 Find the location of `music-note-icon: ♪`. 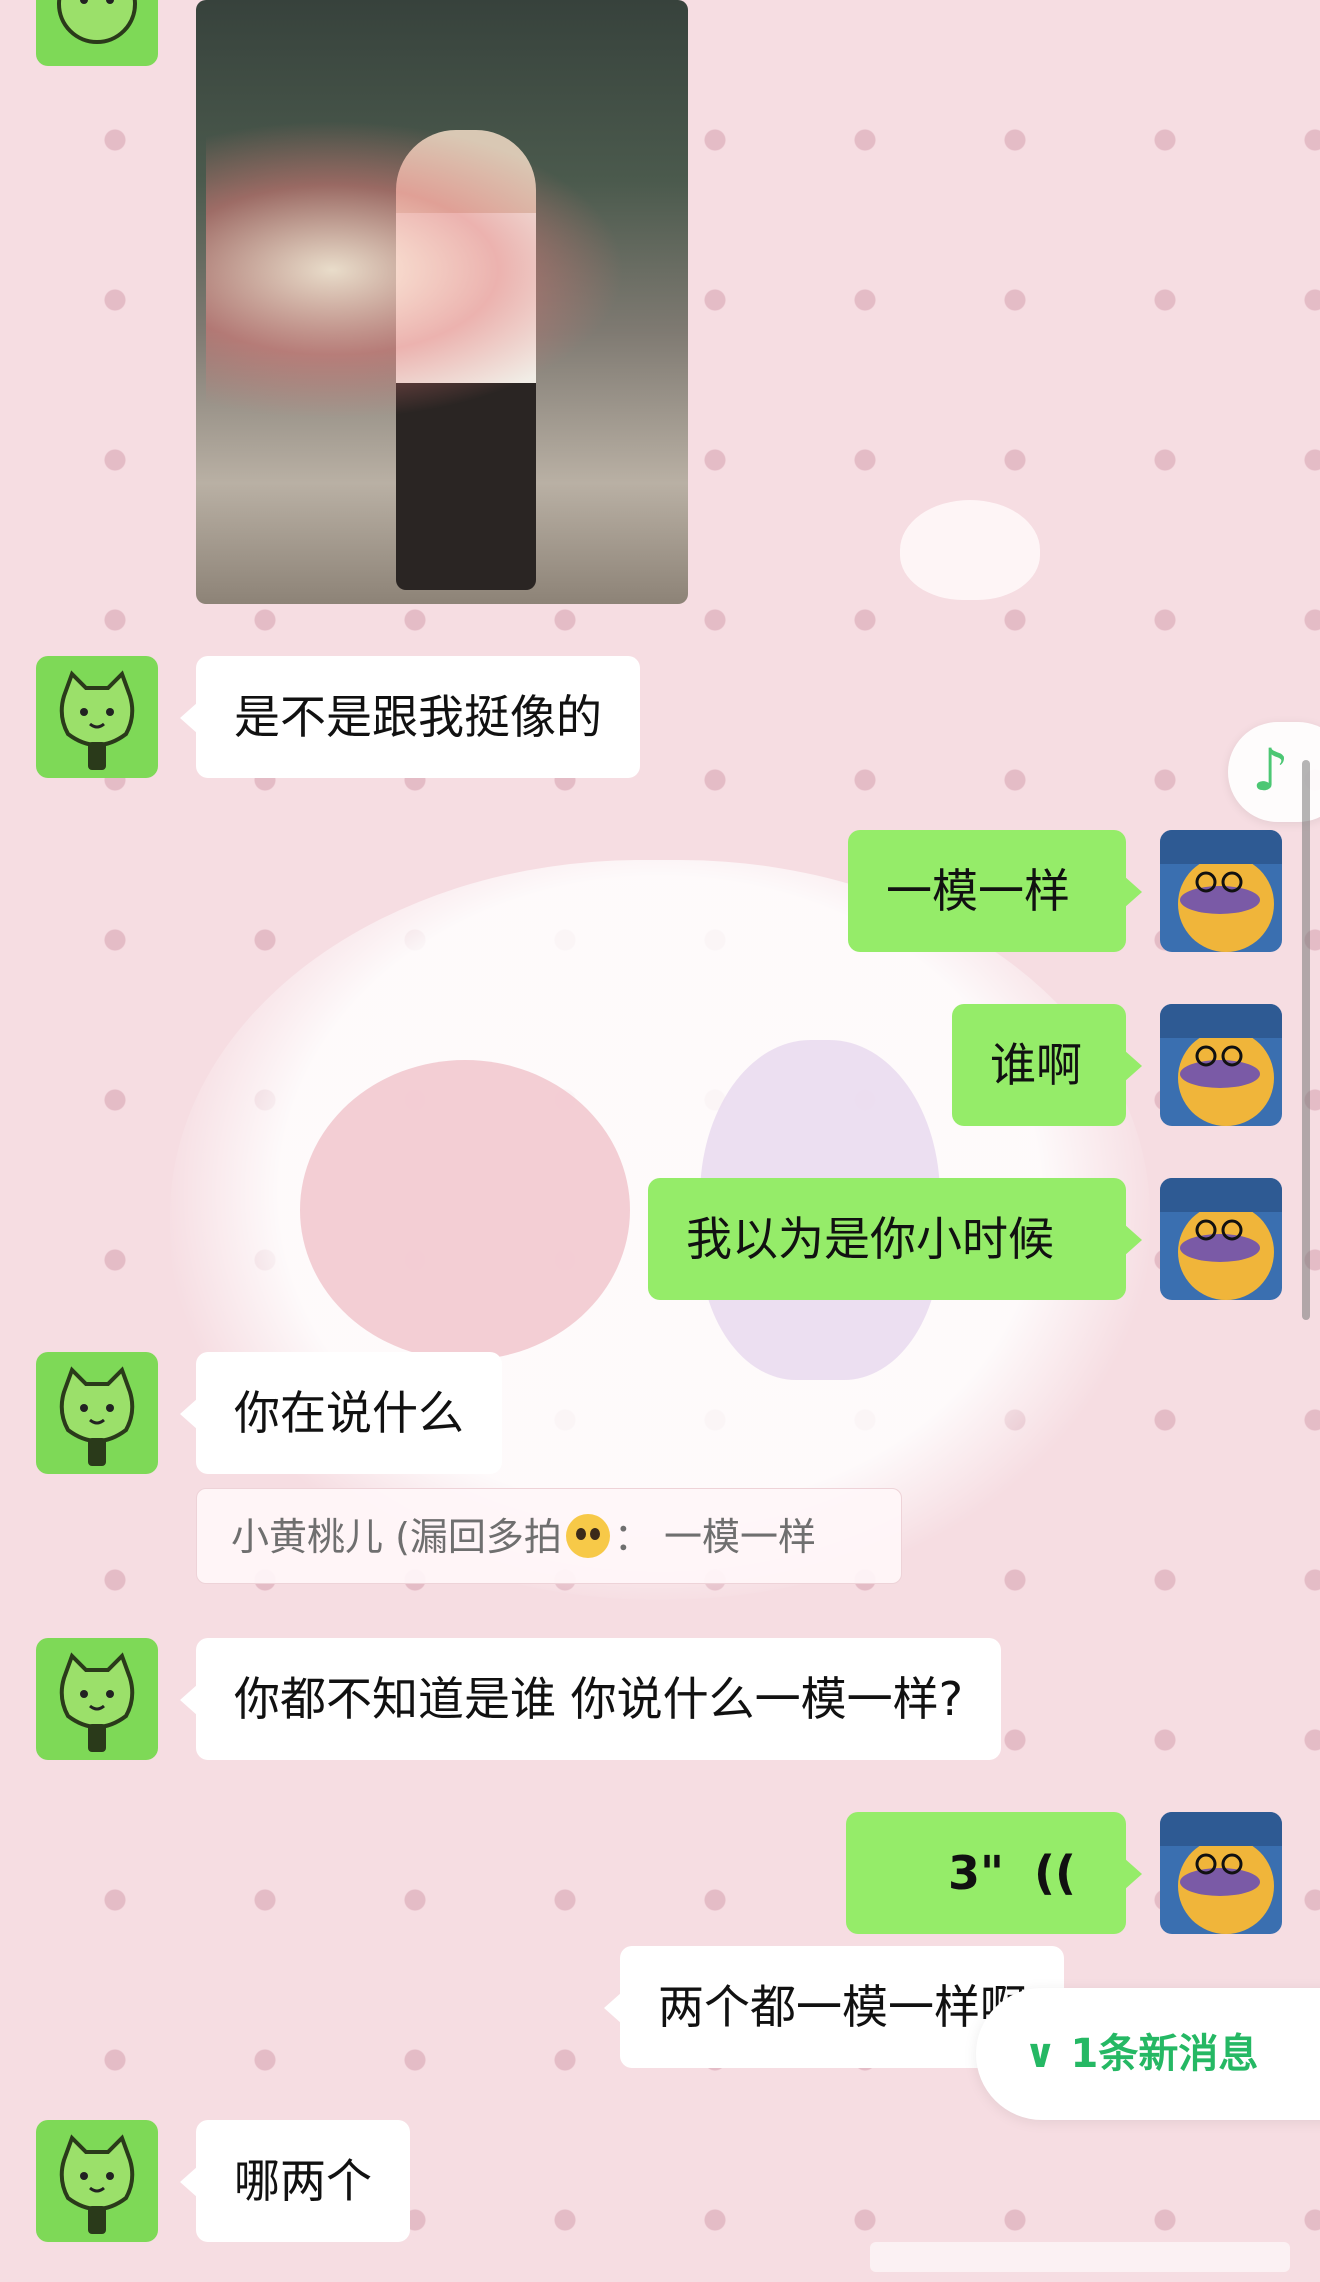

music-note-icon: ♪ is located at coordinates (1271, 770).